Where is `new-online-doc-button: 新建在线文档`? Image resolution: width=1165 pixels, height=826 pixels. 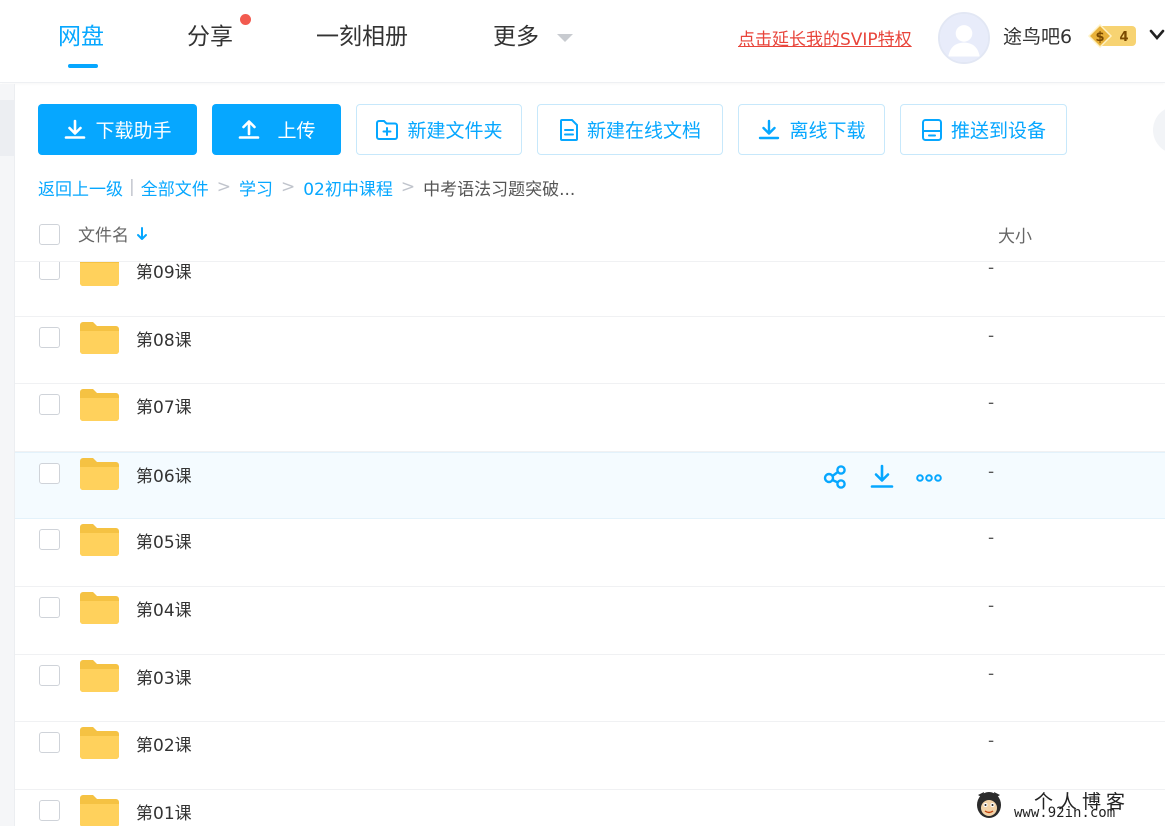 new-online-doc-button: 新建在线文档 is located at coordinates (630, 129).